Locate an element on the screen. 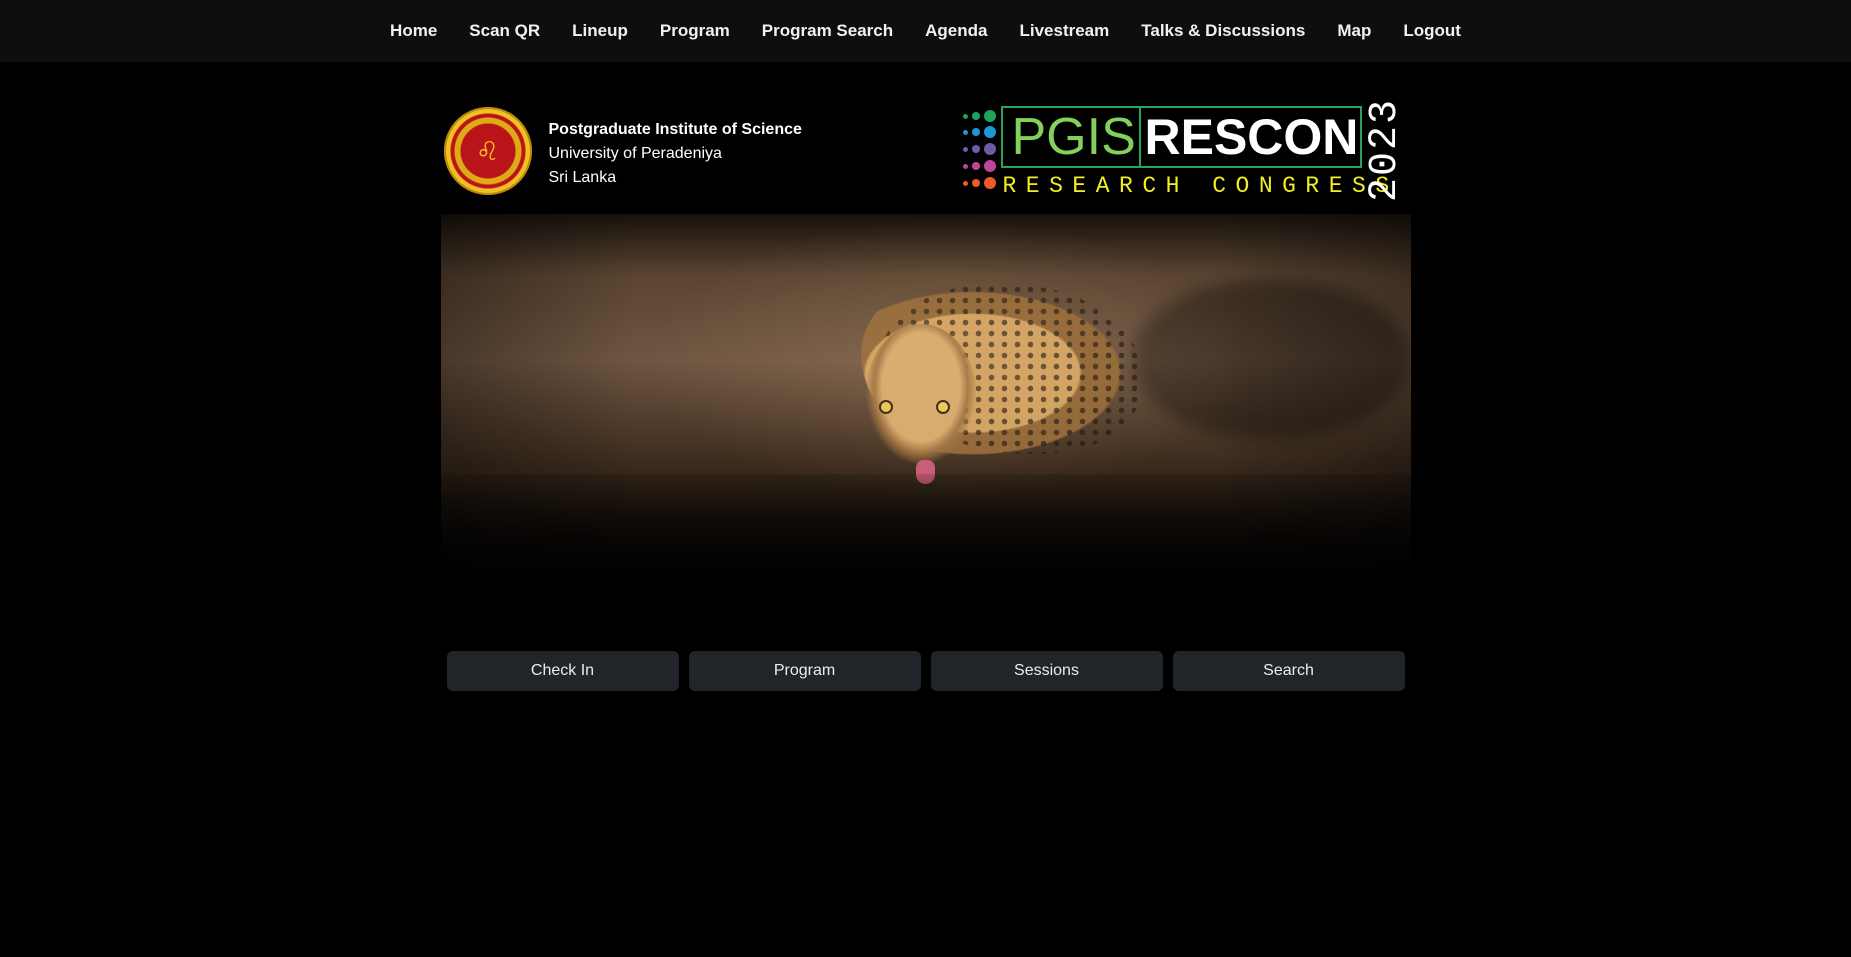  nav-scan-qr: Scan QR is located at coordinates (504, 31).